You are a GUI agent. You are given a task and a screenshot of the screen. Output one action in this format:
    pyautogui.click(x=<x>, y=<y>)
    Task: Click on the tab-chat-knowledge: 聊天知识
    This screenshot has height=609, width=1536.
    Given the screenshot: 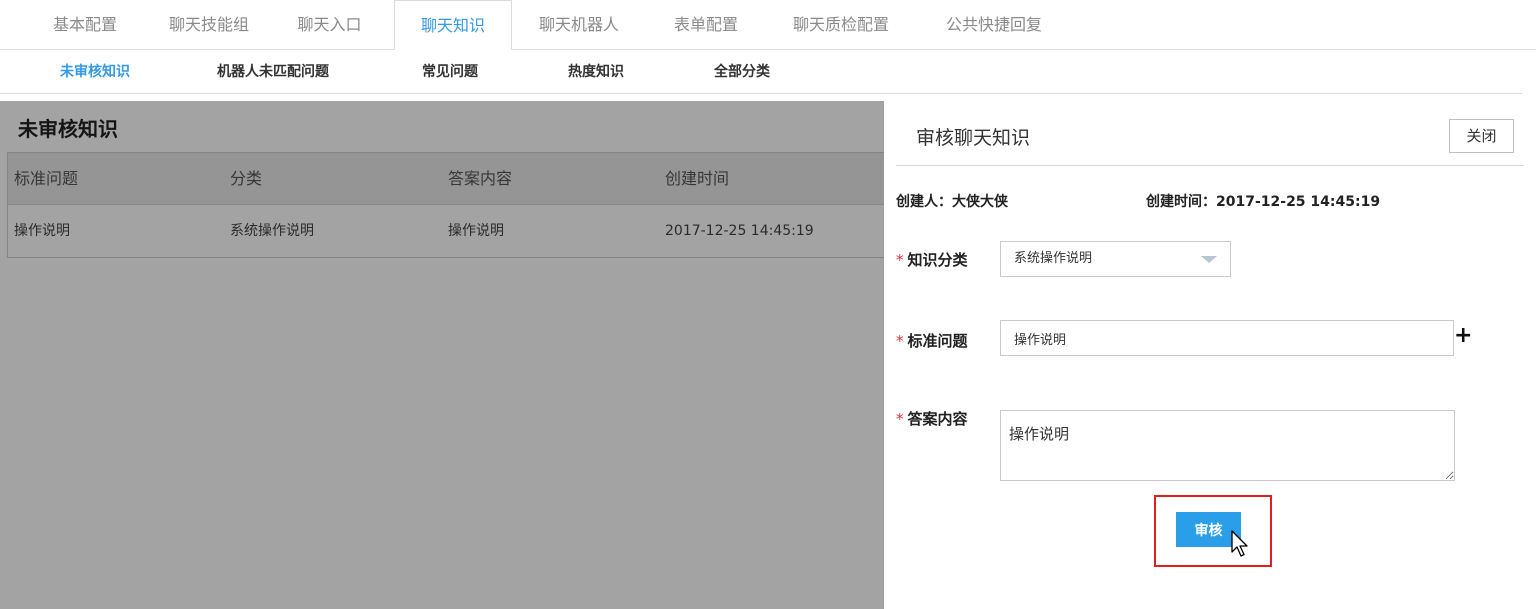 What is the action you would take?
    pyautogui.click(x=453, y=25)
    